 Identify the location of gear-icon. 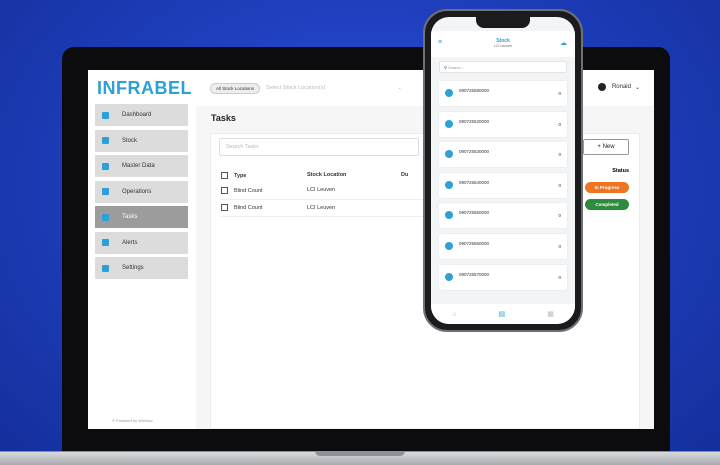
(105, 268).